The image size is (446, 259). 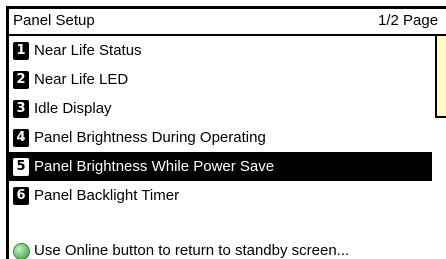 I want to click on menu-item-panel-brightness-while-power-save: 5 Panel Brightness While Power Save, so click(x=220, y=166).